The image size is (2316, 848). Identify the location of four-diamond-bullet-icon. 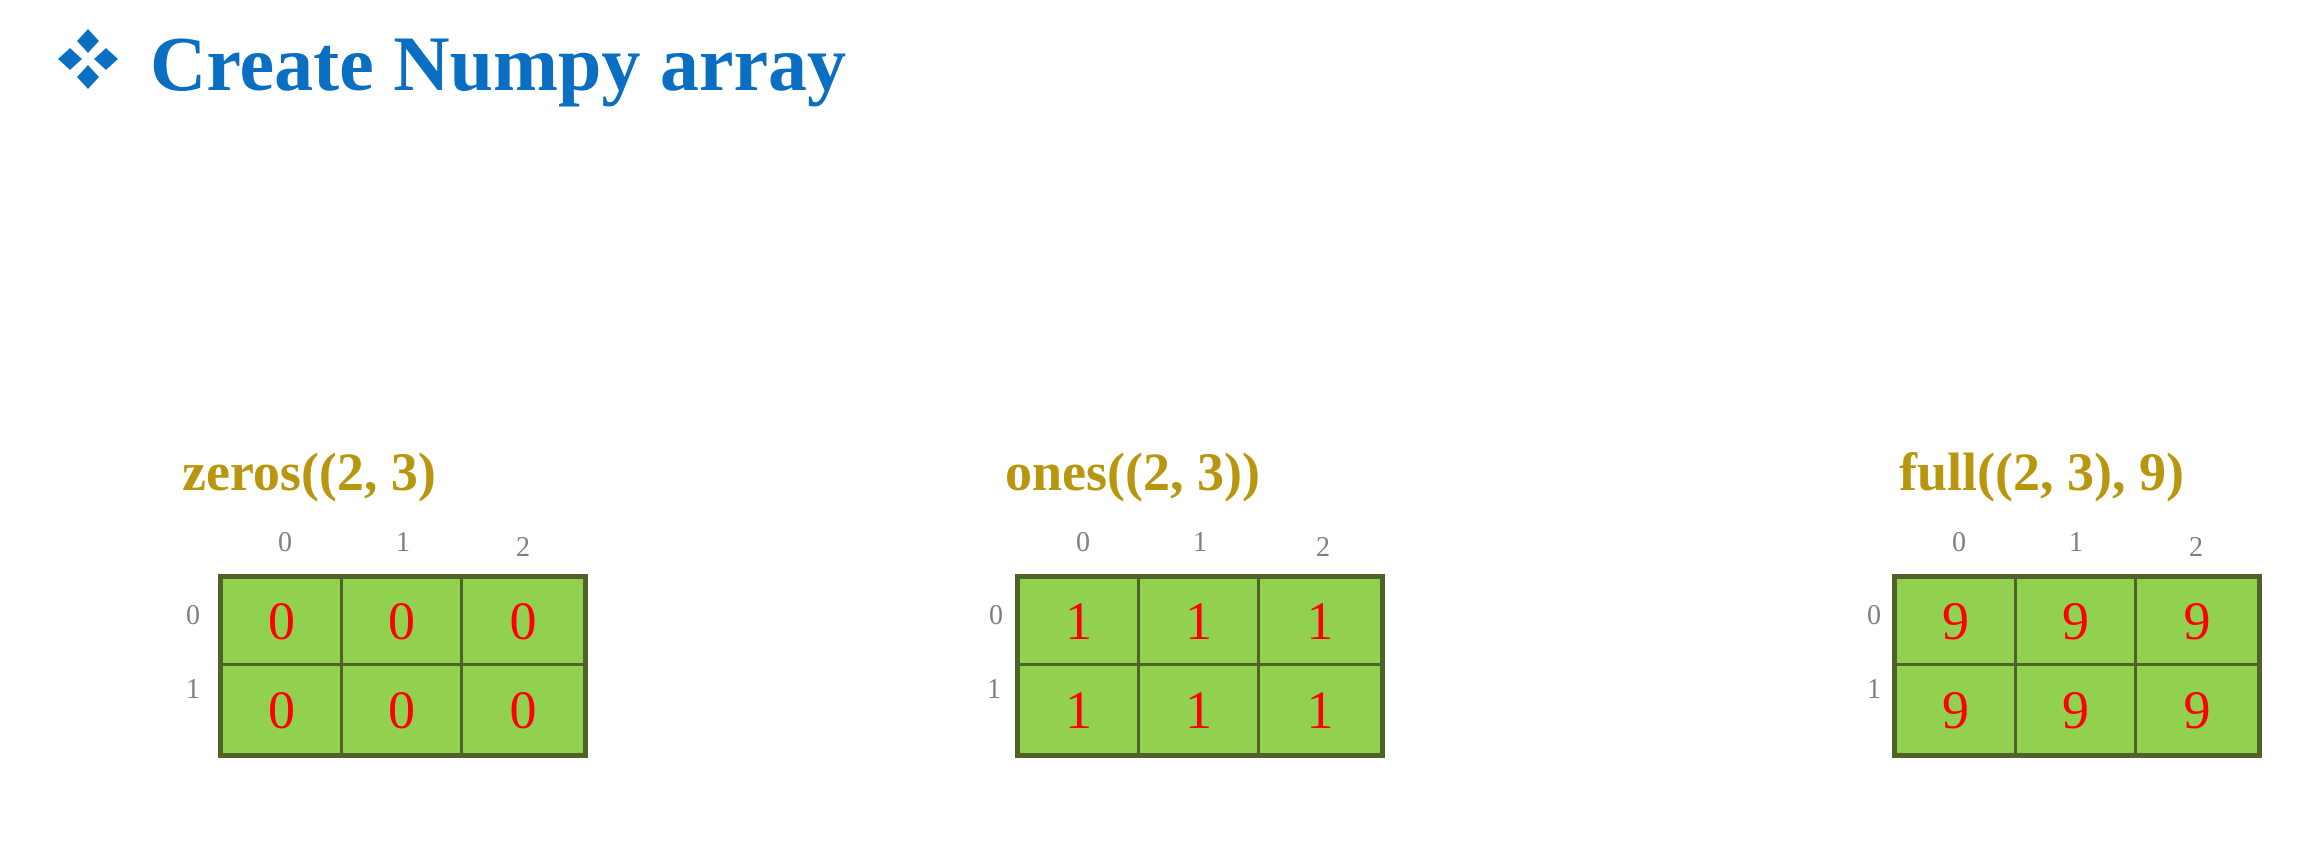
(88, 59).